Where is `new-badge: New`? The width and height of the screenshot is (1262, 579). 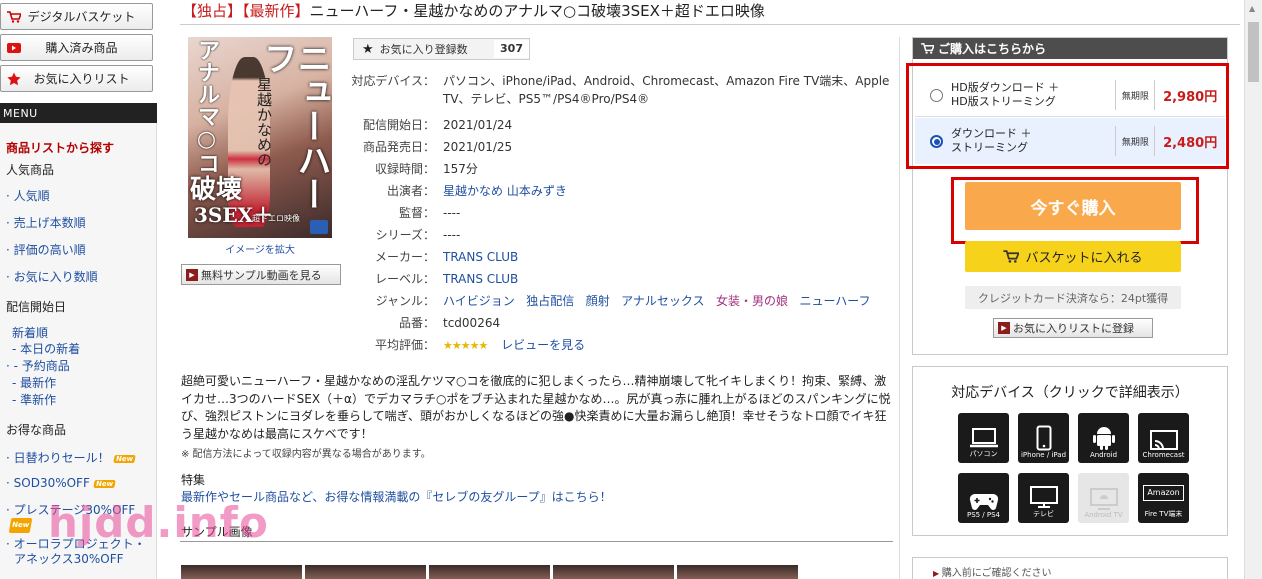
new-badge: New is located at coordinates (104, 483).